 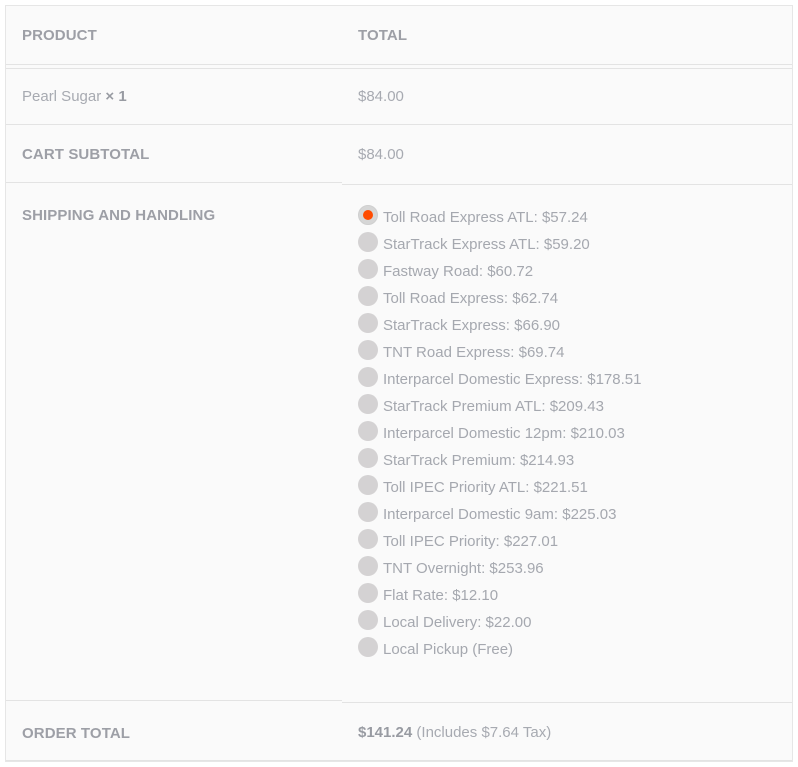 I want to click on shipping-option: Toll IPEC Priority ATL: $221.51, so click(x=499, y=487).